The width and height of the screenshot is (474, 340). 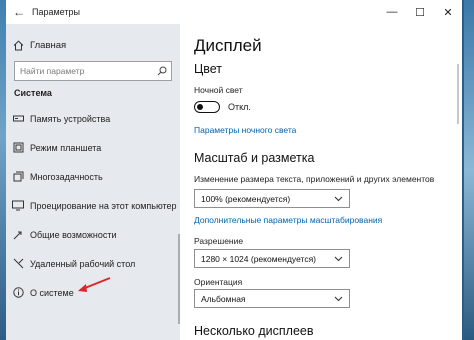 What do you see at coordinates (83, 263) in the screenshot?
I see `sidebar-item-label: Удаленный рабочий стол` at bounding box center [83, 263].